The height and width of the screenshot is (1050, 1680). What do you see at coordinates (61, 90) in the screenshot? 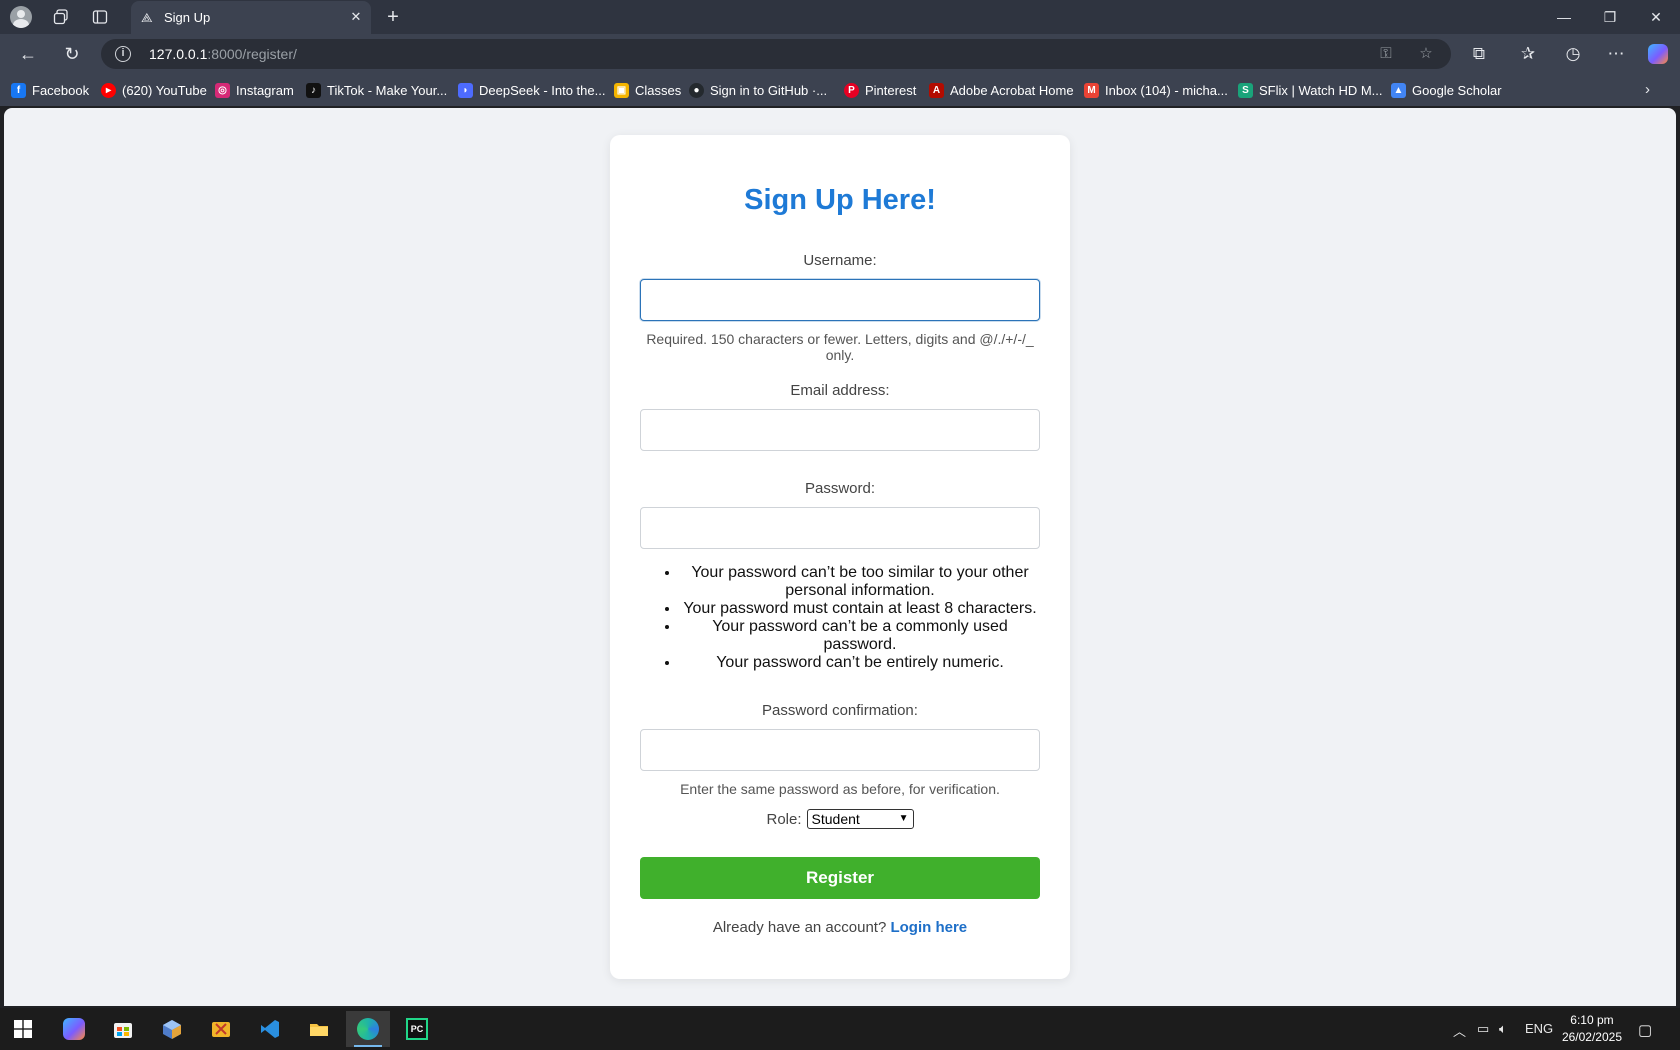
I see `bookmark-label: Facebook` at bounding box center [61, 90].